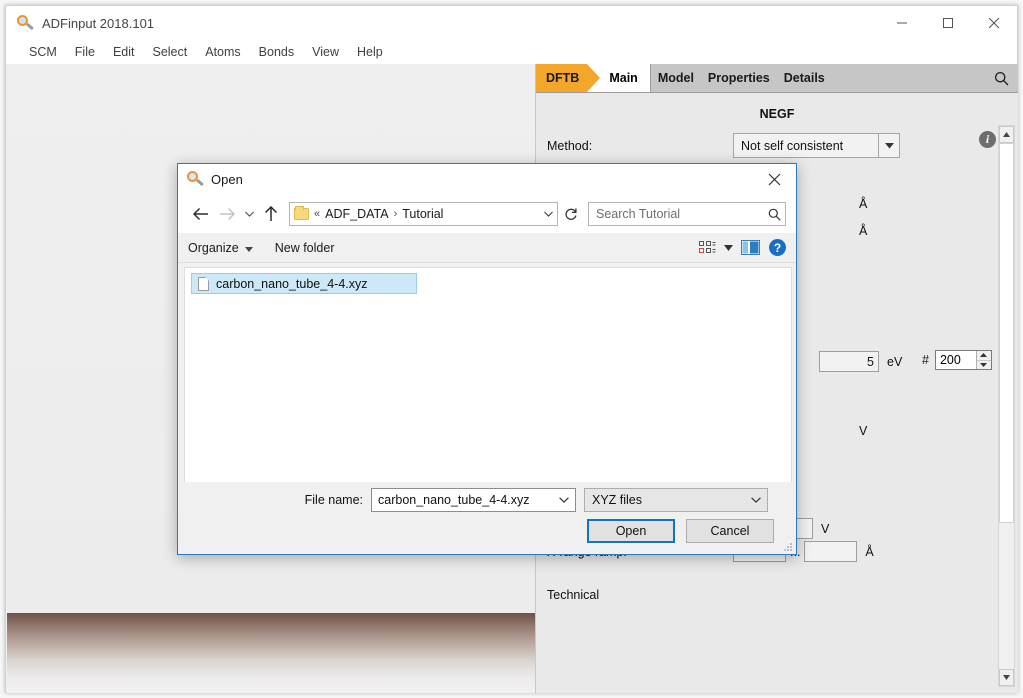 This screenshot has width=1023, height=698. Describe the element at coordinates (777, 114) in the screenshot. I see `panel-heading: NEGF` at that location.